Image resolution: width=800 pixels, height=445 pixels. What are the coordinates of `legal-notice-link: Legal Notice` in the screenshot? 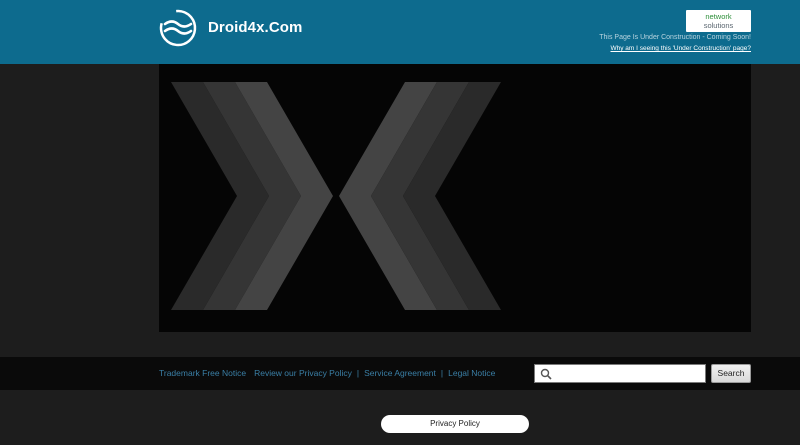 It's located at (471, 373).